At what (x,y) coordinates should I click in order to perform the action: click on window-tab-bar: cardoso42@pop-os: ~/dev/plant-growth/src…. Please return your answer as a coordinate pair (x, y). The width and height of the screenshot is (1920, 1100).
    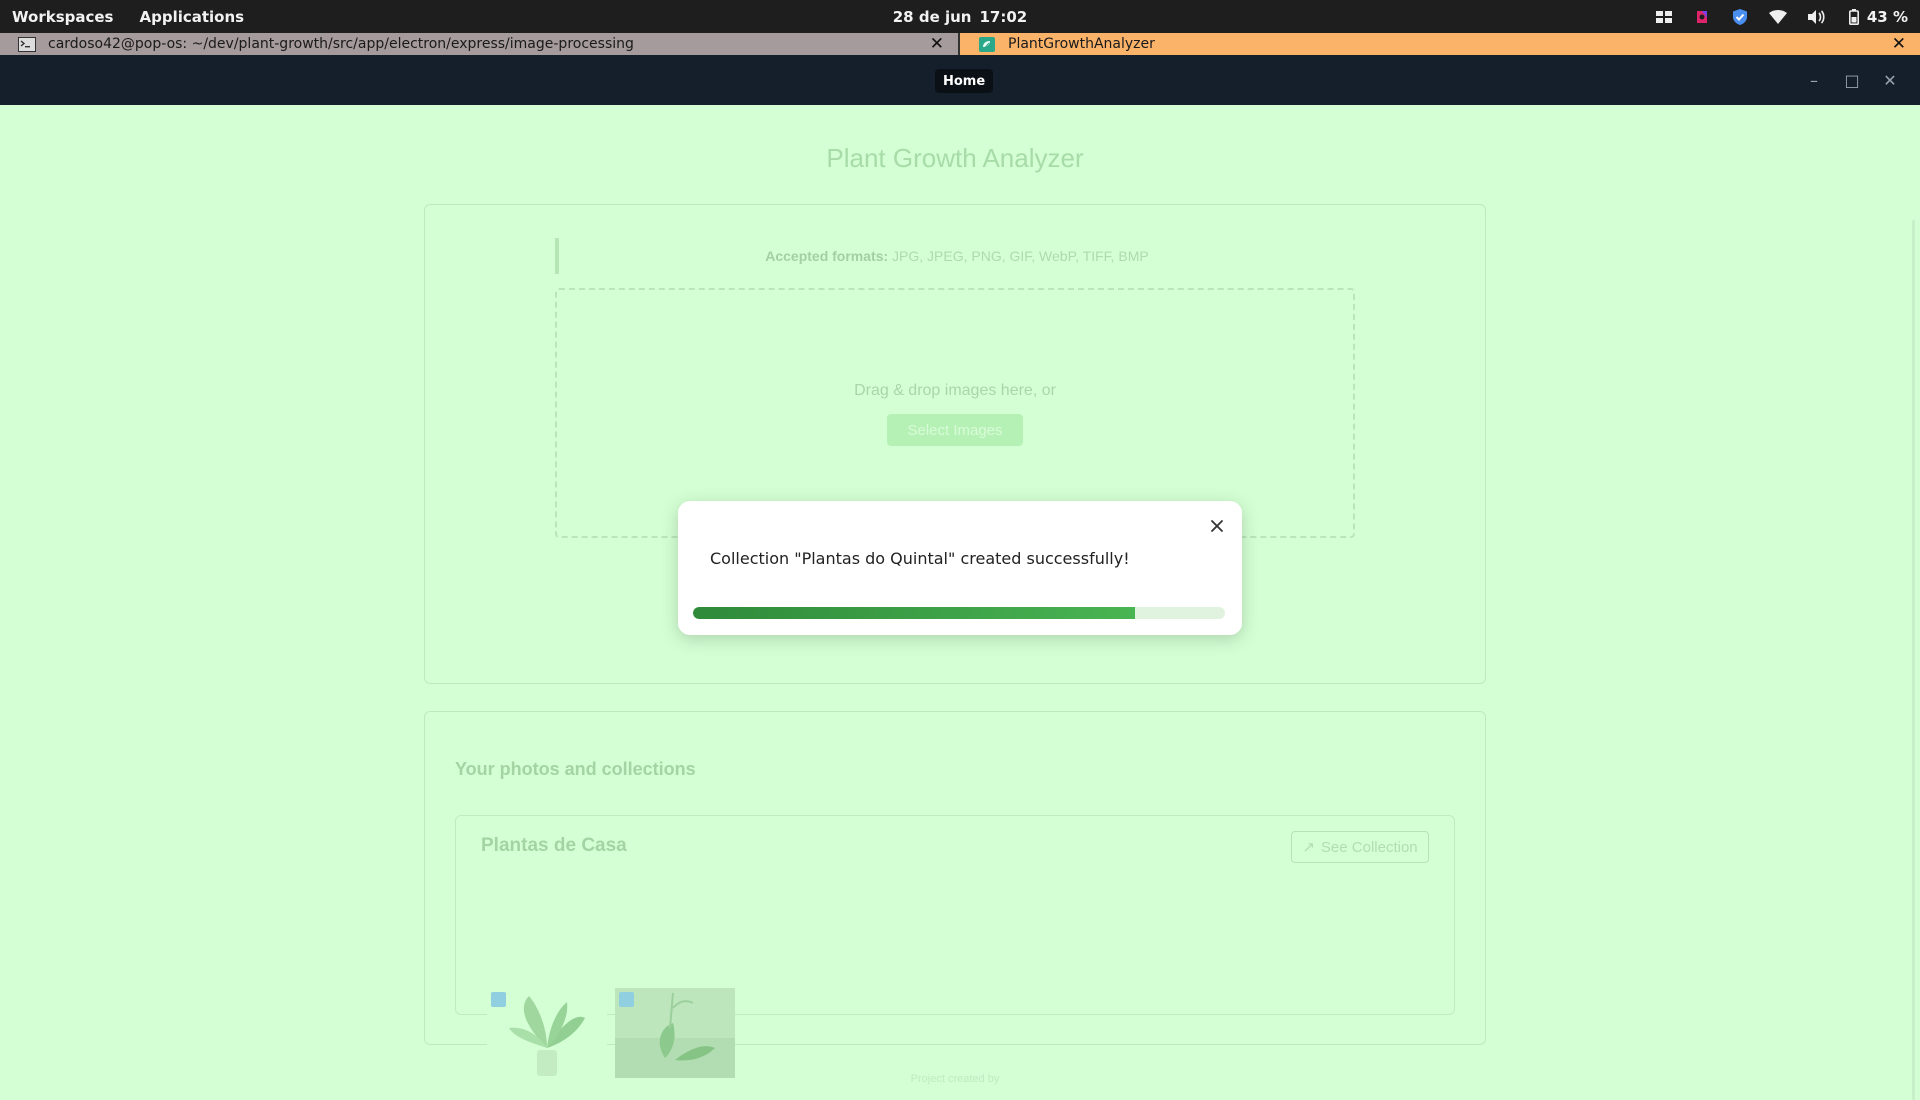
    Looking at the image, I should click on (960, 44).